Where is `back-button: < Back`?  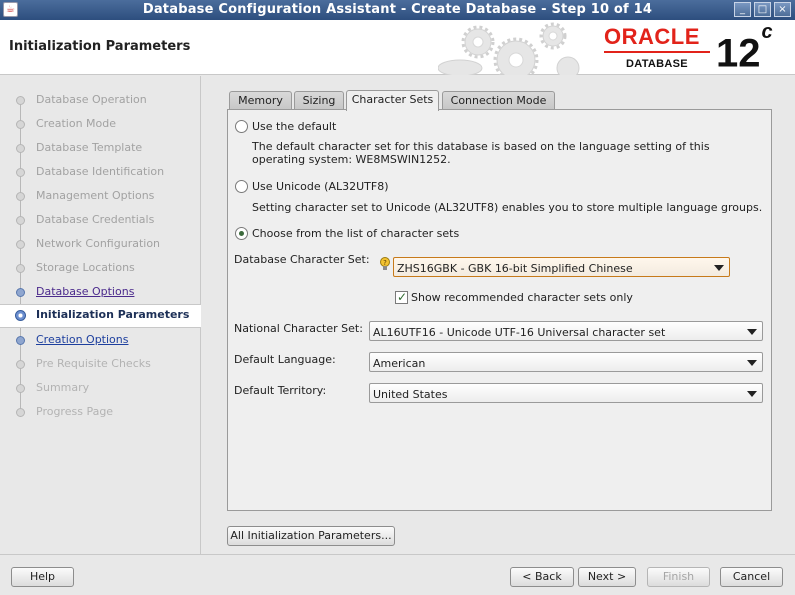 back-button: < Back is located at coordinates (542, 577).